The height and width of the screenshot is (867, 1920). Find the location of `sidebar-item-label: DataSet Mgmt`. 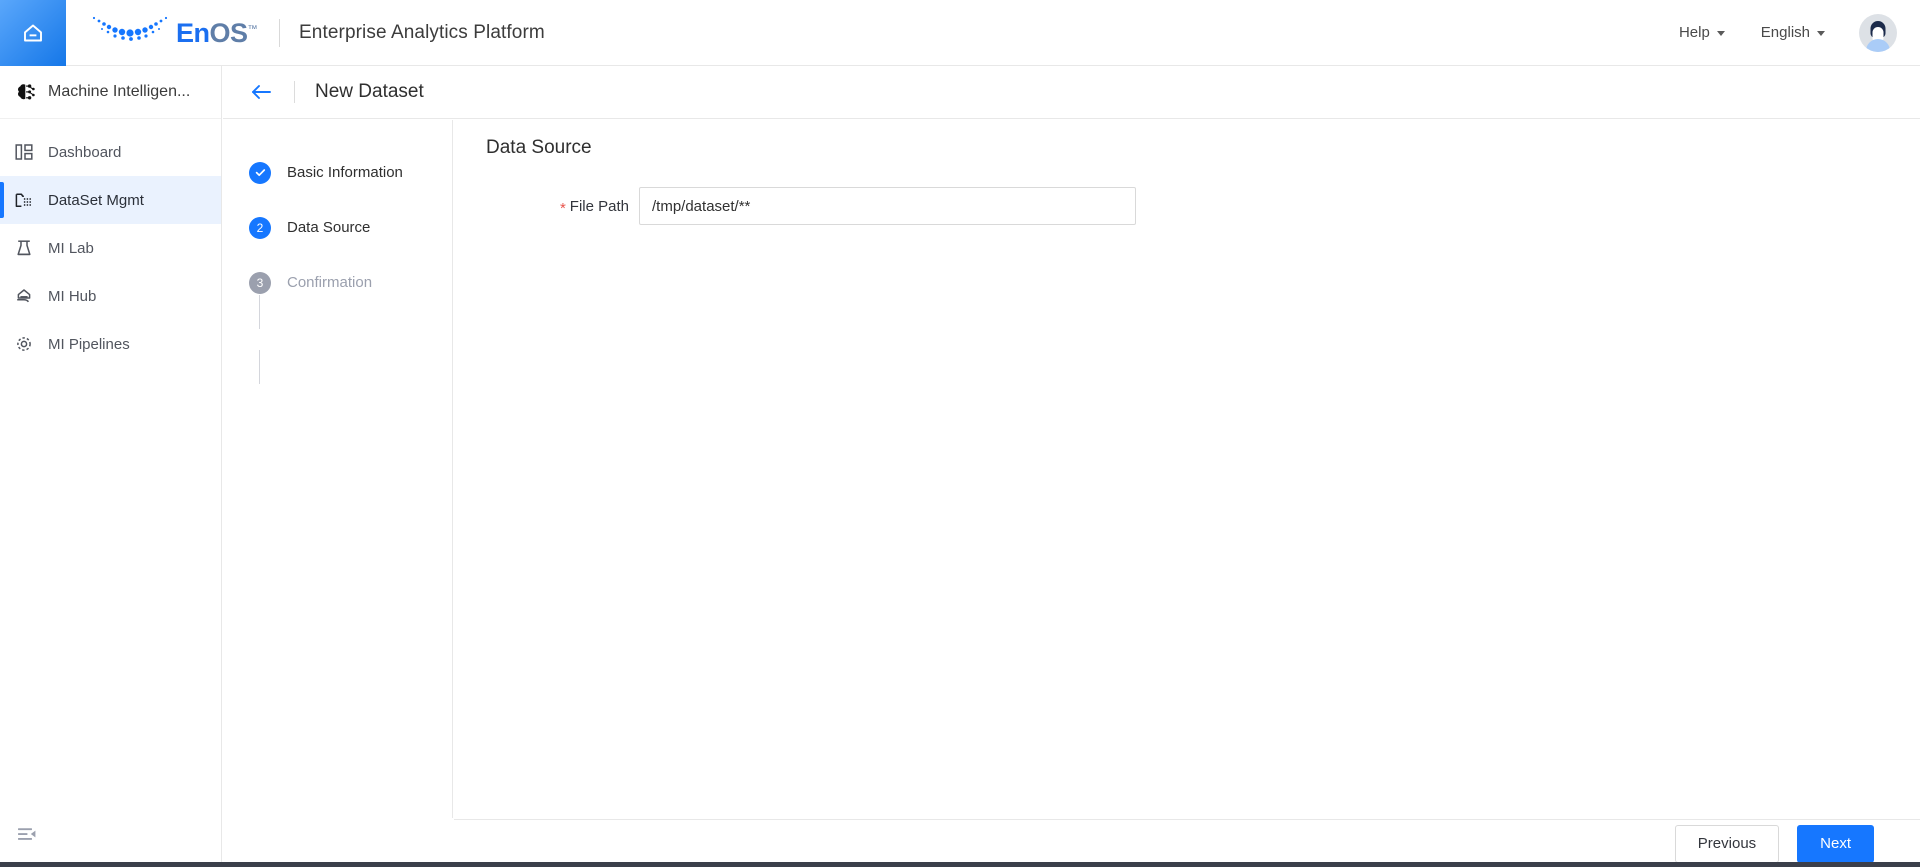

sidebar-item-label: DataSet Mgmt is located at coordinates (96, 200).